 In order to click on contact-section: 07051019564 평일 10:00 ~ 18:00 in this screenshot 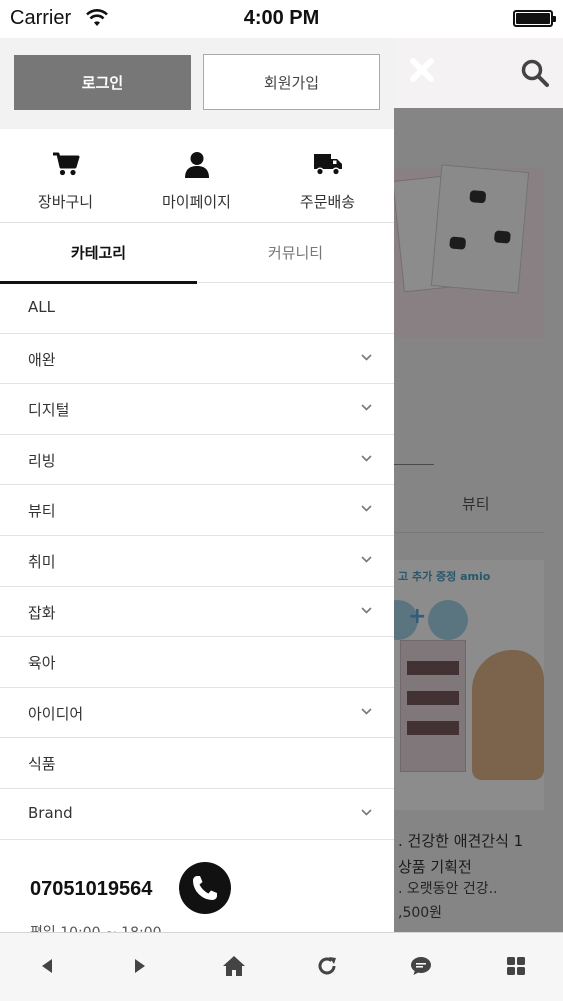, I will do `click(197, 885)`.